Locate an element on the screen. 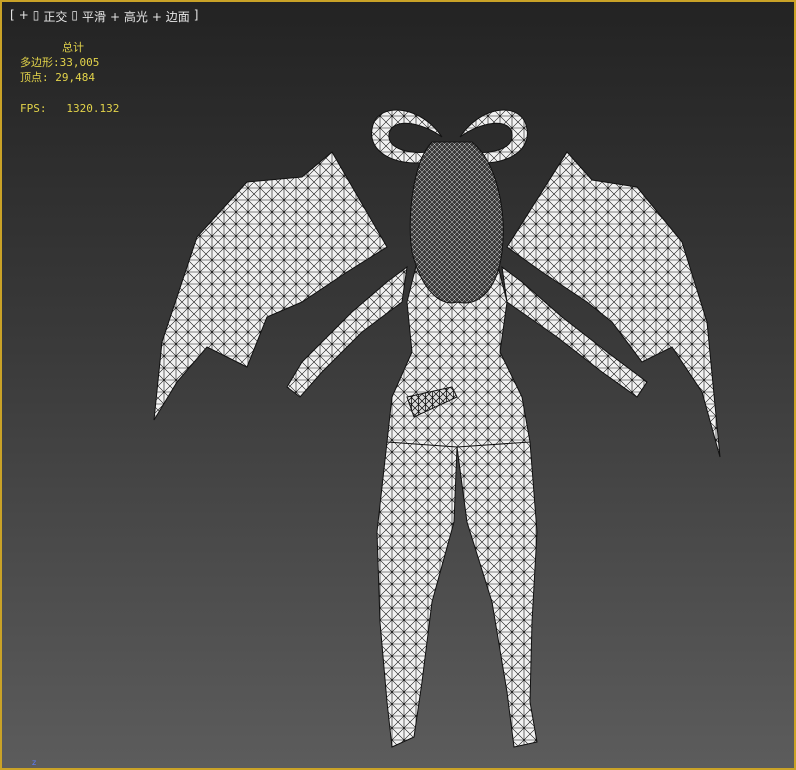 Image resolution: width=796 pixels, height=770 pixels. left-wing is located at coordinates (270, 286).